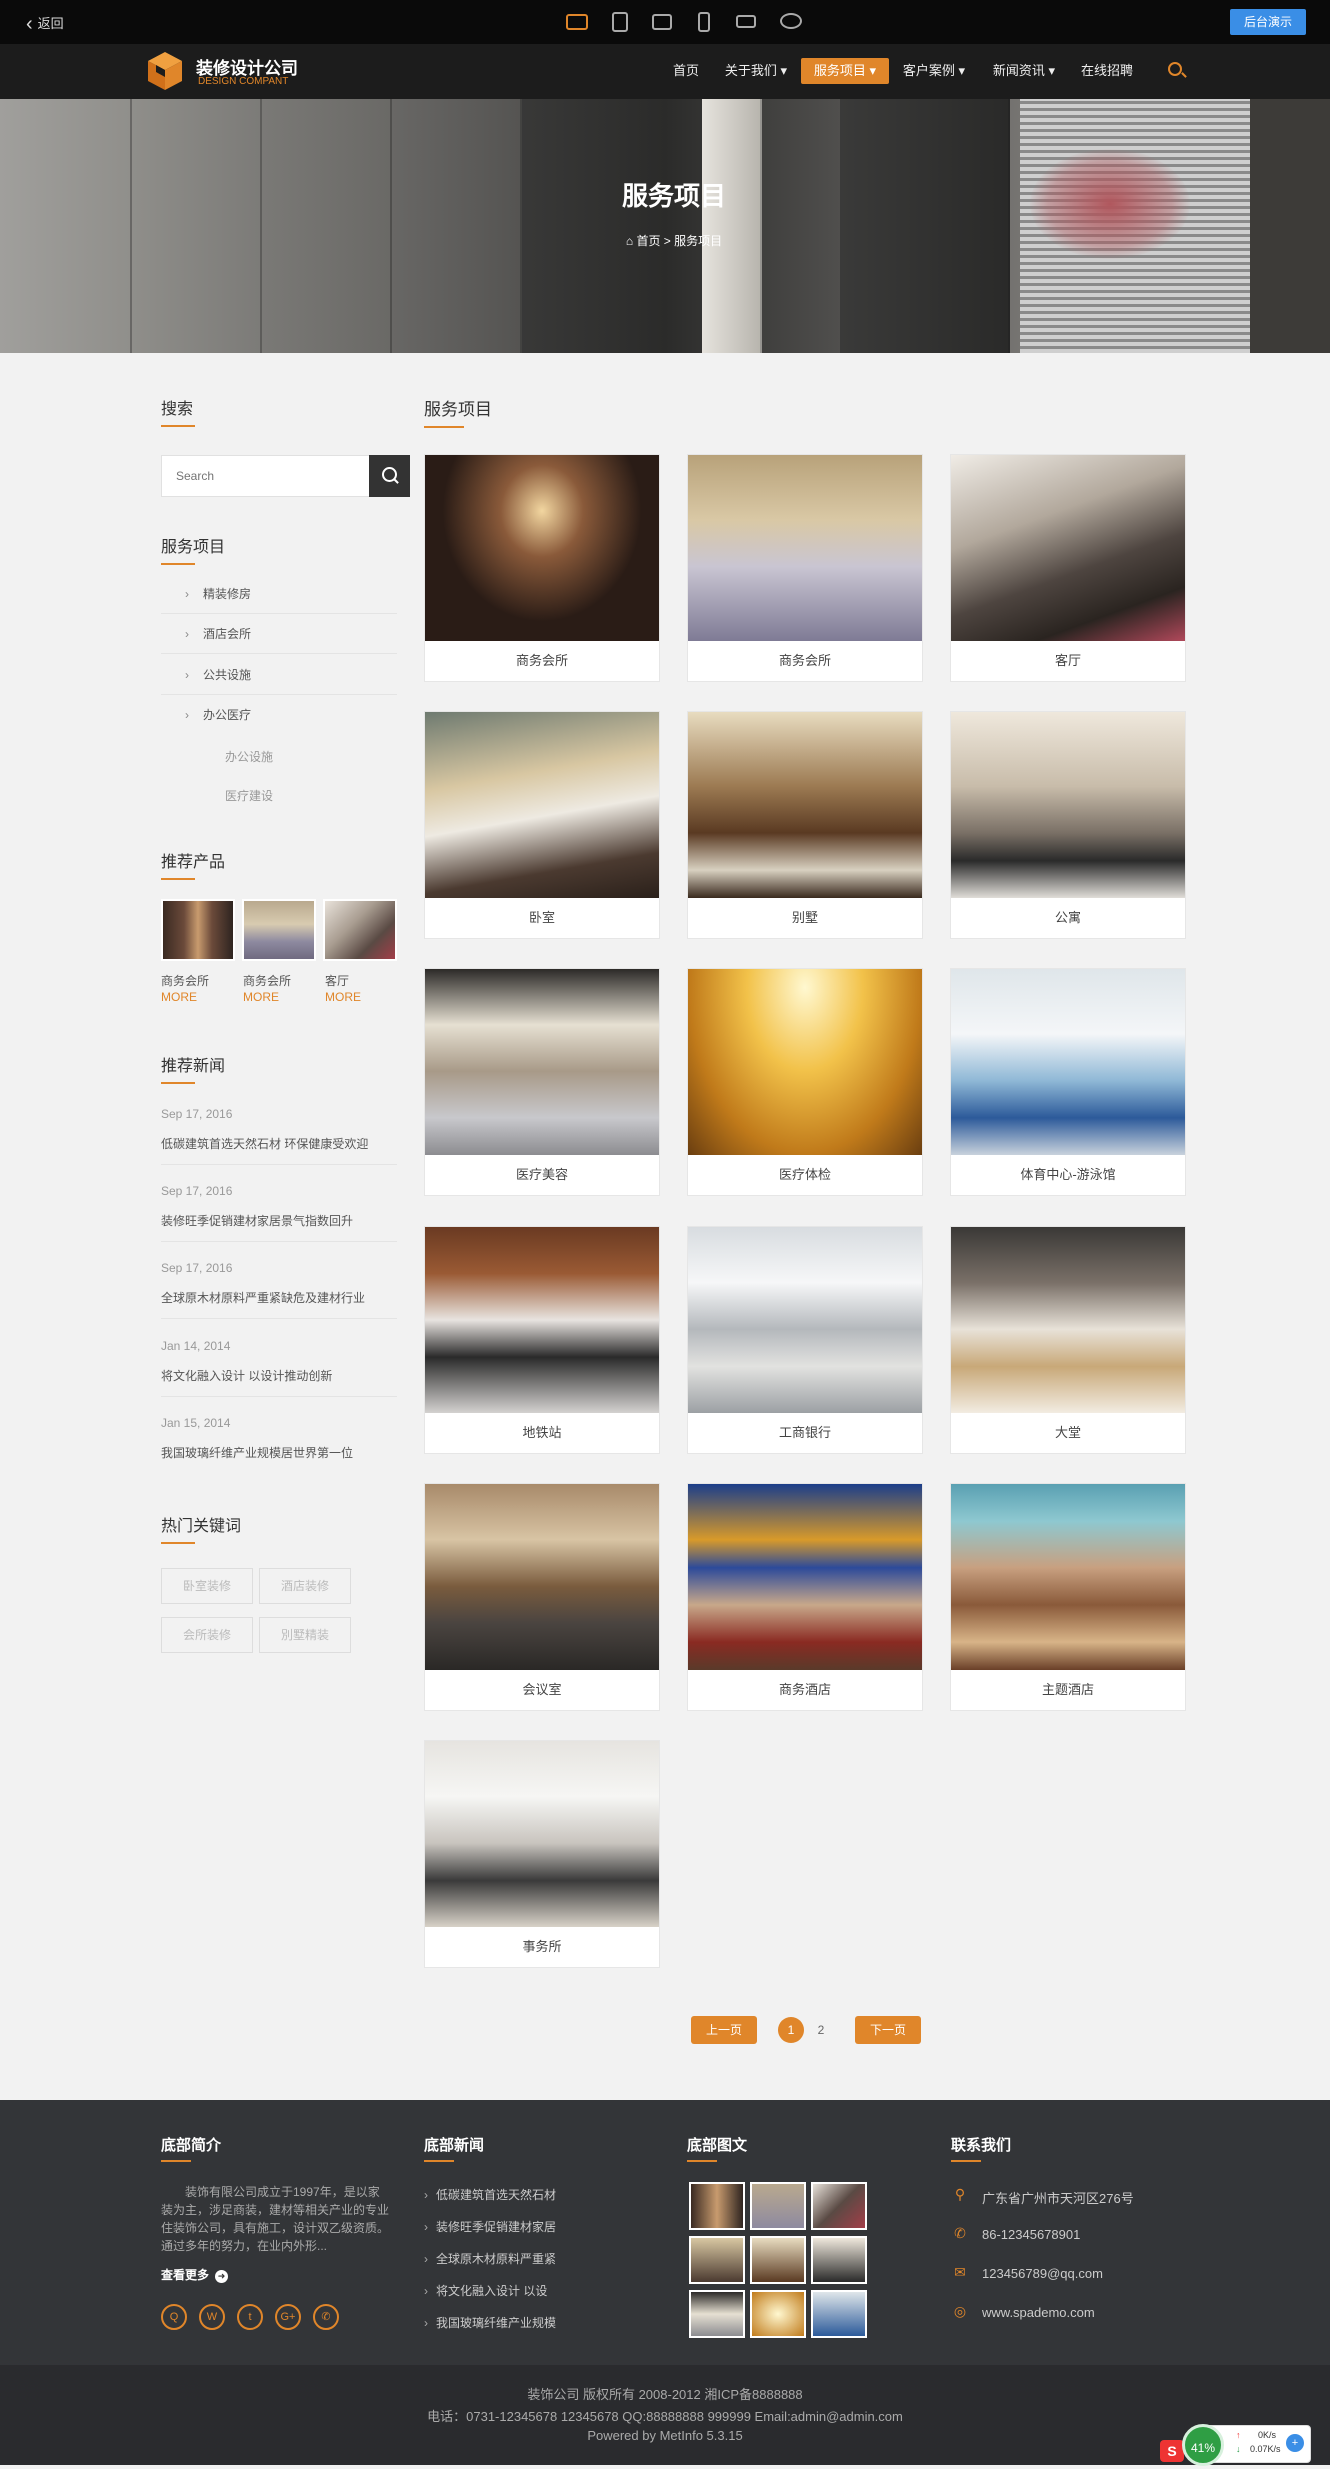 This screenshot has width=1330, height=2469. What do you see at coordinates (704, 22) in the screenshot?
I see `phone-icon` at bounding box center [704, 22].